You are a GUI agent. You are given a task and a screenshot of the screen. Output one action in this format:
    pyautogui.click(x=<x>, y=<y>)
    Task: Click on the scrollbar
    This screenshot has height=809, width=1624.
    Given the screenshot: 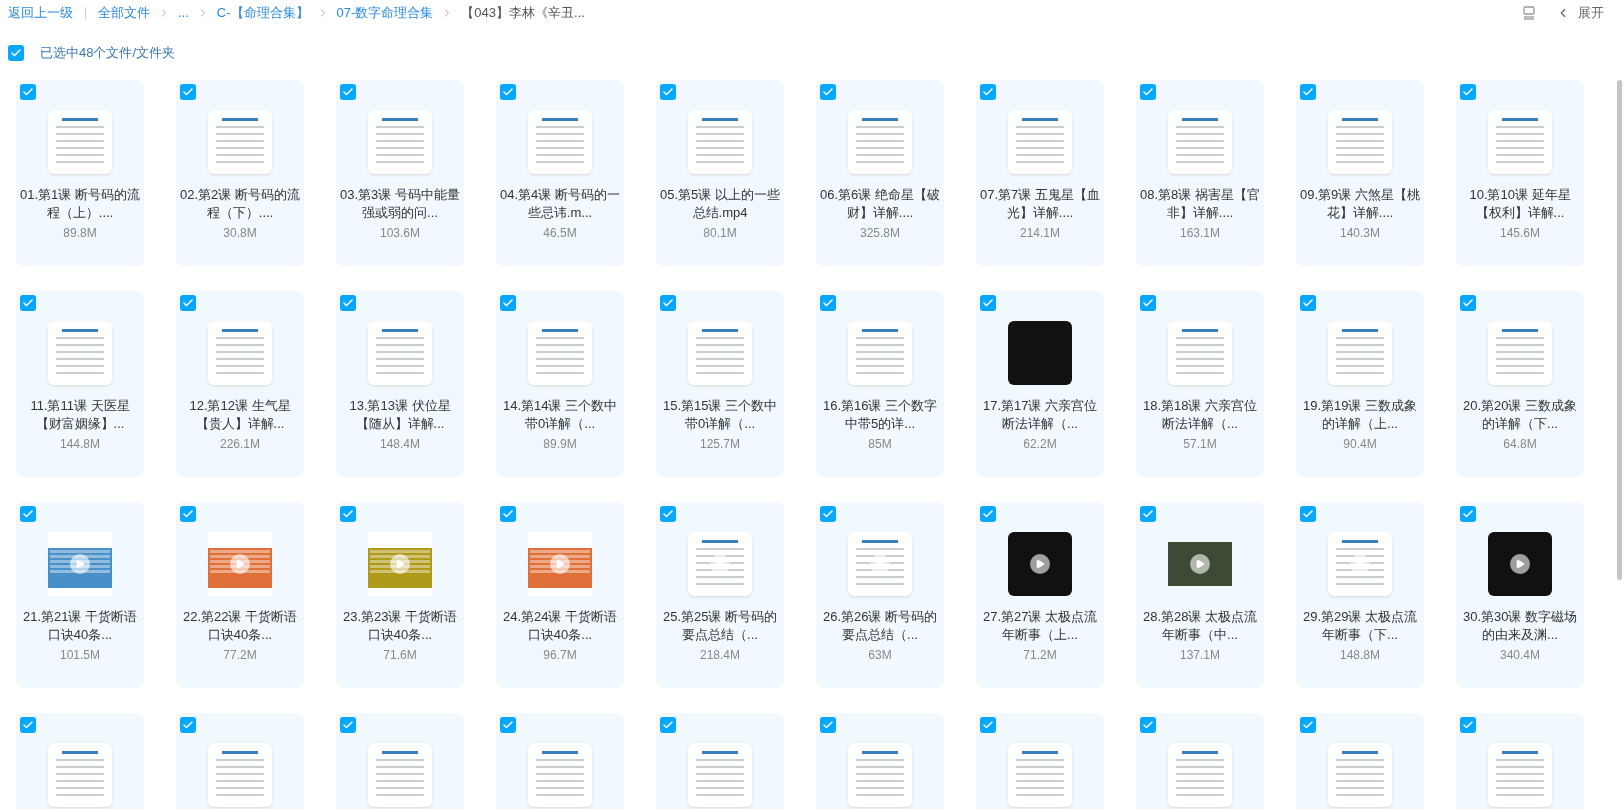 What is the action you would take?
    pyautogui.click(x=1619, y=330)
    